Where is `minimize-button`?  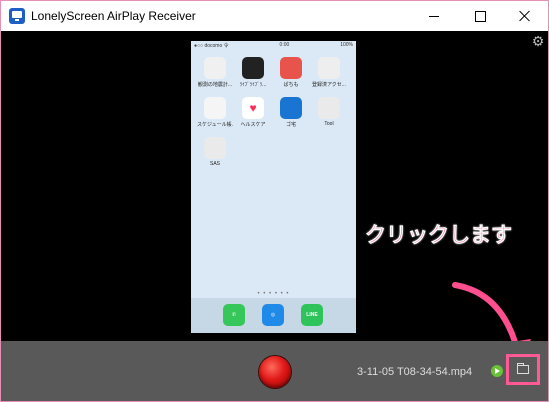 minimize-button is located at coordinates (434, 16).